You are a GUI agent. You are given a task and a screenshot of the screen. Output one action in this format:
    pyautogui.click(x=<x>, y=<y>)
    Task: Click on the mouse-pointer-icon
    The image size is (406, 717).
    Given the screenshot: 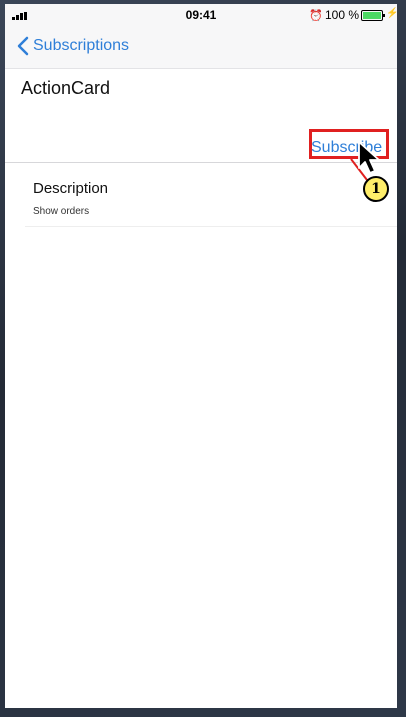 What is the action you would take?
    pyautogui.click(x=369, y=157)
    